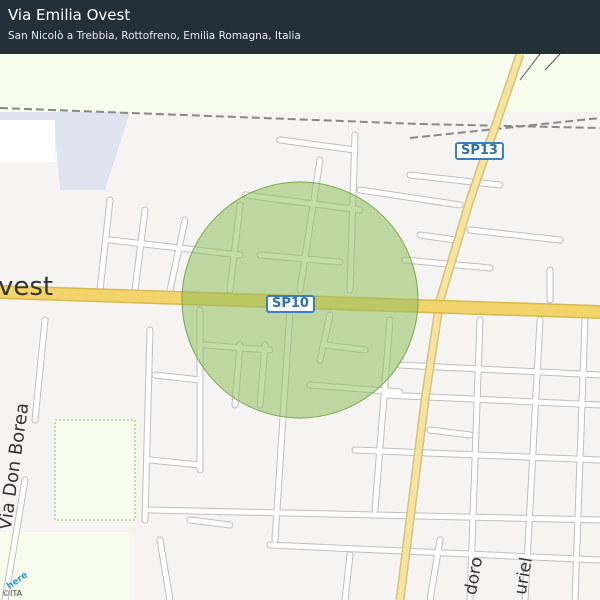  I want to click on main-road-label: vest, so click(27, 287).